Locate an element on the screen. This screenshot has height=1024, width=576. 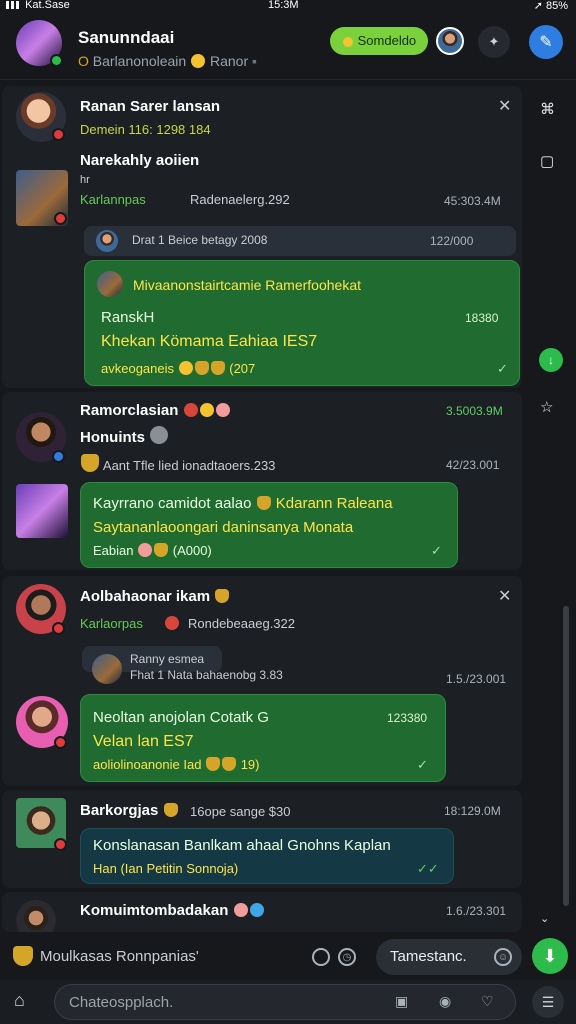
quote-text: Drat 1 Beice betagy 2008 is located at coordinates (200, 240).